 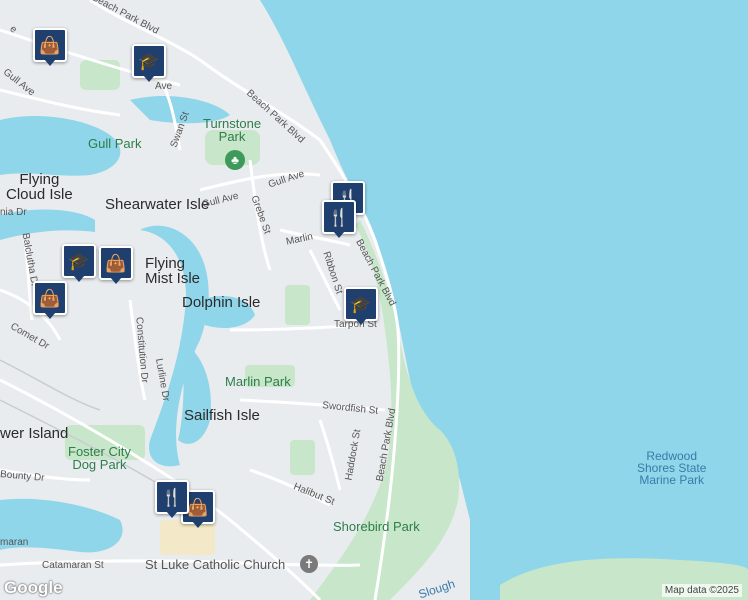 What do you see at coordinates (221, 302) in the screenshot?
I see `area-dolphin-isle: Dolphin Isle` at bounding box center [221, 302].